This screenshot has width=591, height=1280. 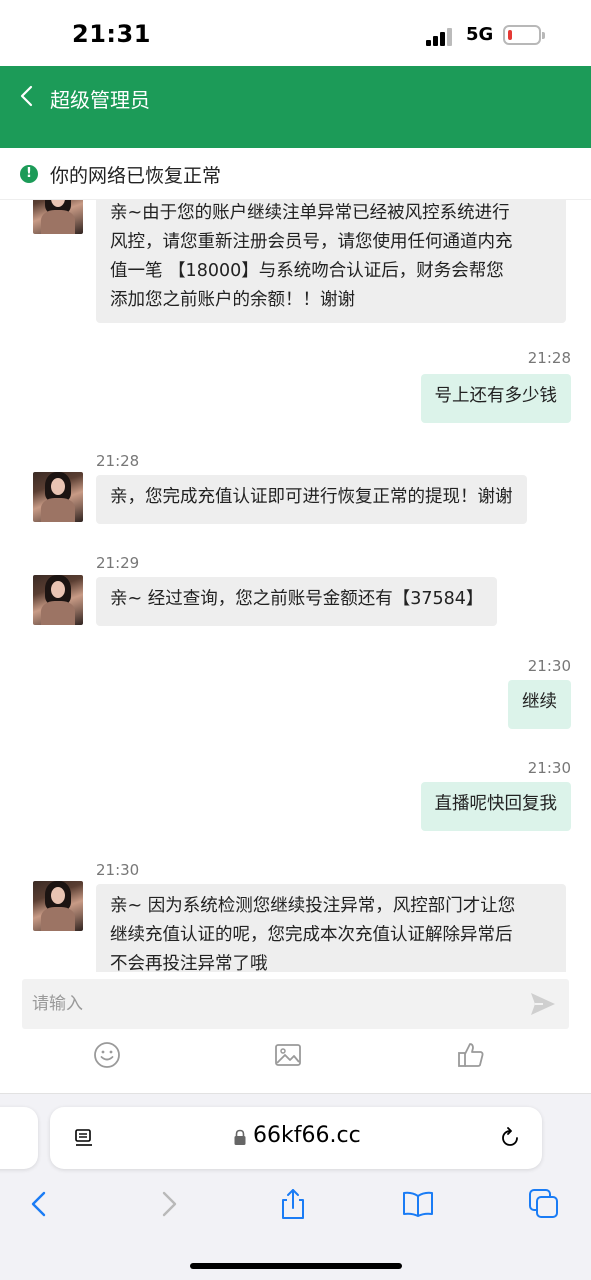 What do you see at coordinates (295, 107) in the screenshot?
I see `chat-header: 超级管理员` at bounding box center [295, 107].